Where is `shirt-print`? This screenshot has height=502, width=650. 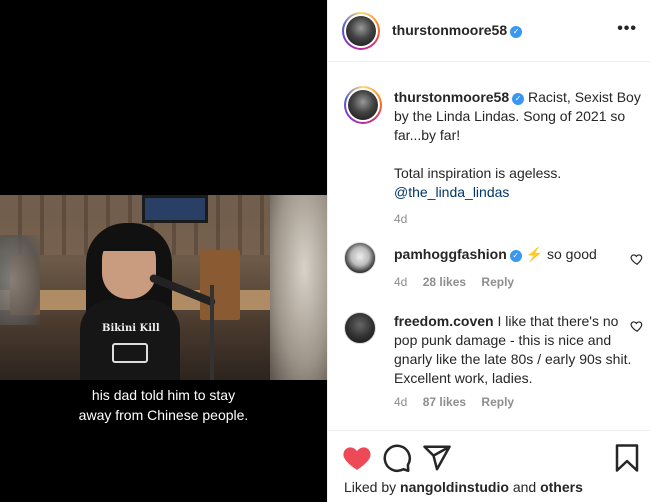
shirt-print is located at coordinates (130, 353).